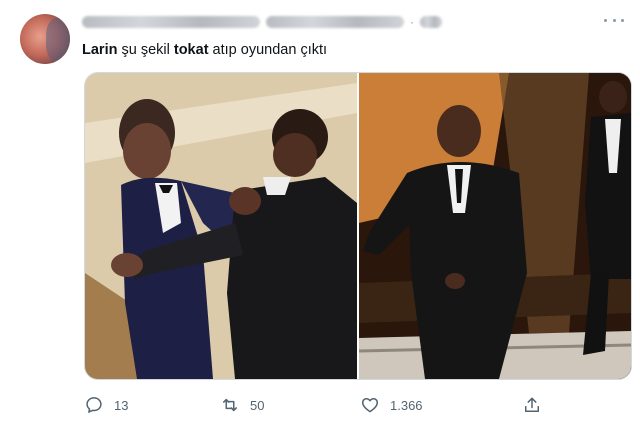 The width and height of the screenshot is (640, 428). Describe the element at coordinates (145, 50) in the screenshot. I see `tweet-text-segment: şu şekil` at that location.